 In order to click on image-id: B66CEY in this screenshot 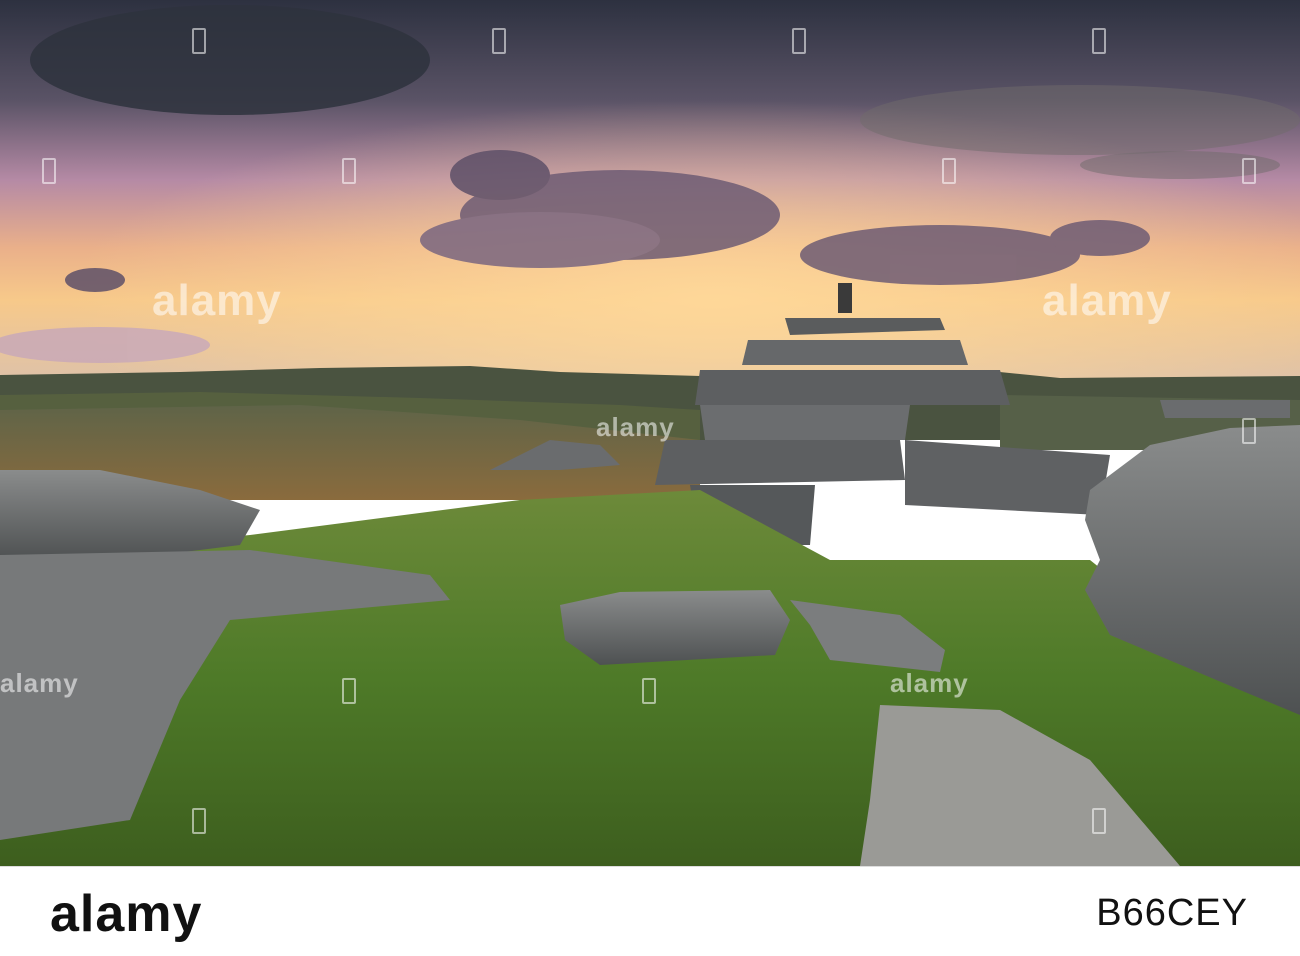, I will do `click(1172, 913)`.